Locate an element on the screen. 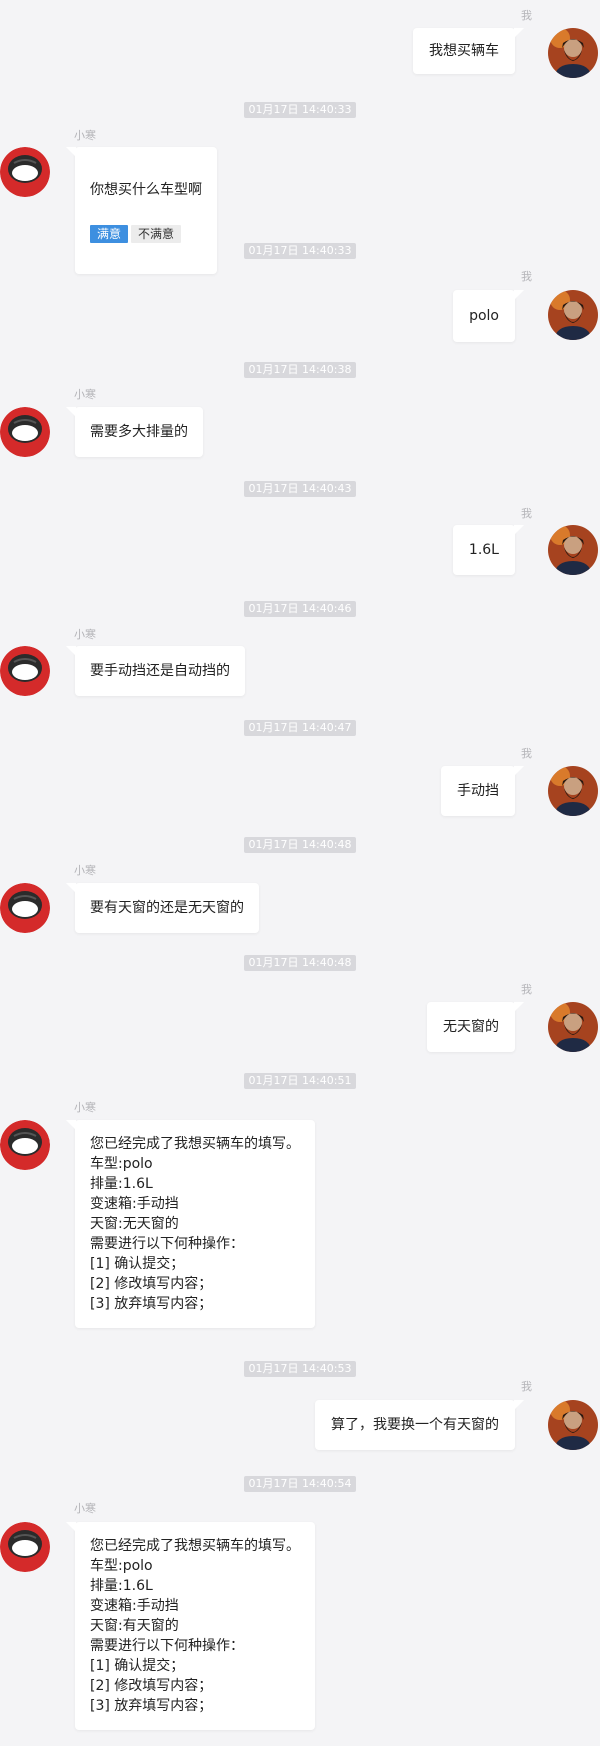  message-bubble-user: polo is located at coordinates (488, 316).